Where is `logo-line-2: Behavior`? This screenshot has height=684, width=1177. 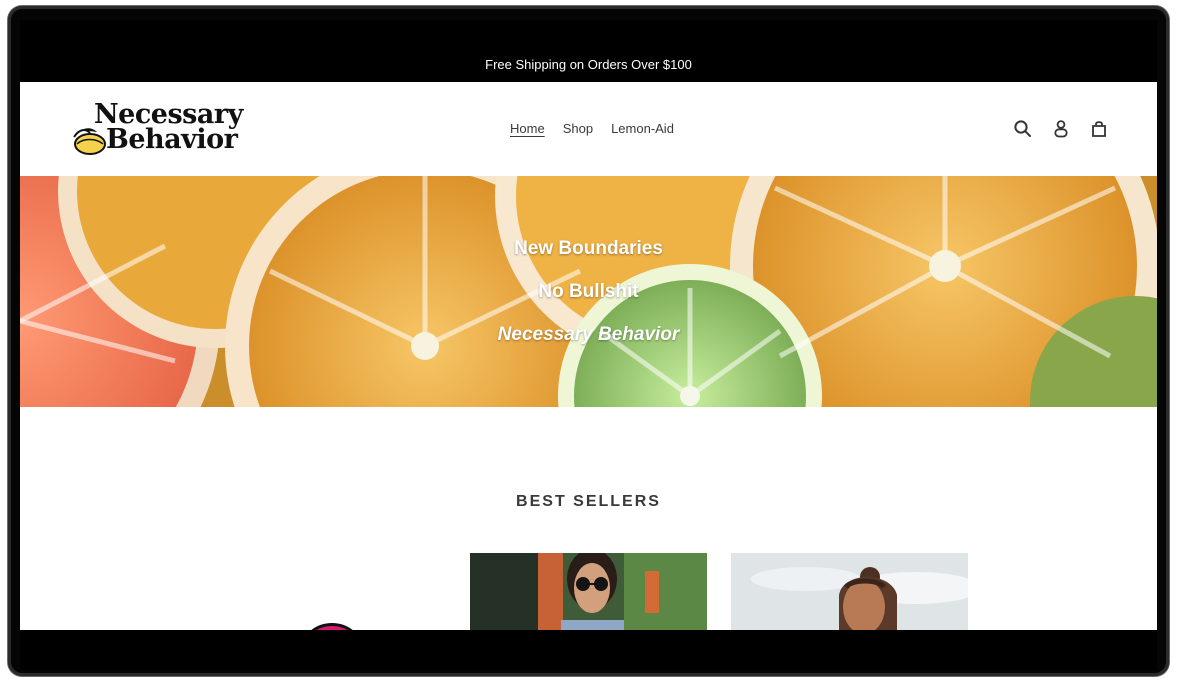
logo-line-2: Behavior is located at coordinates (172, 139).